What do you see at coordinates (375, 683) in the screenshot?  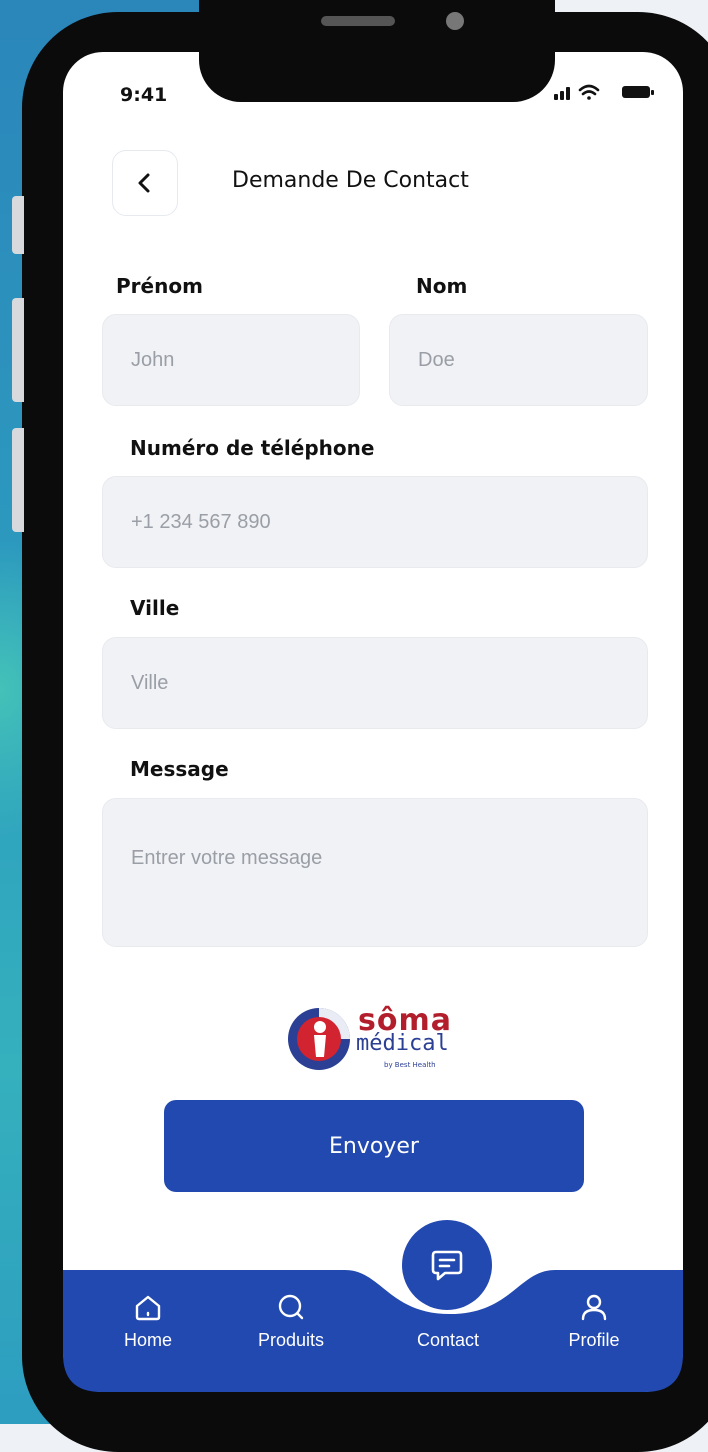 I see `city-field: Ville` at bounding box center [375, 683].